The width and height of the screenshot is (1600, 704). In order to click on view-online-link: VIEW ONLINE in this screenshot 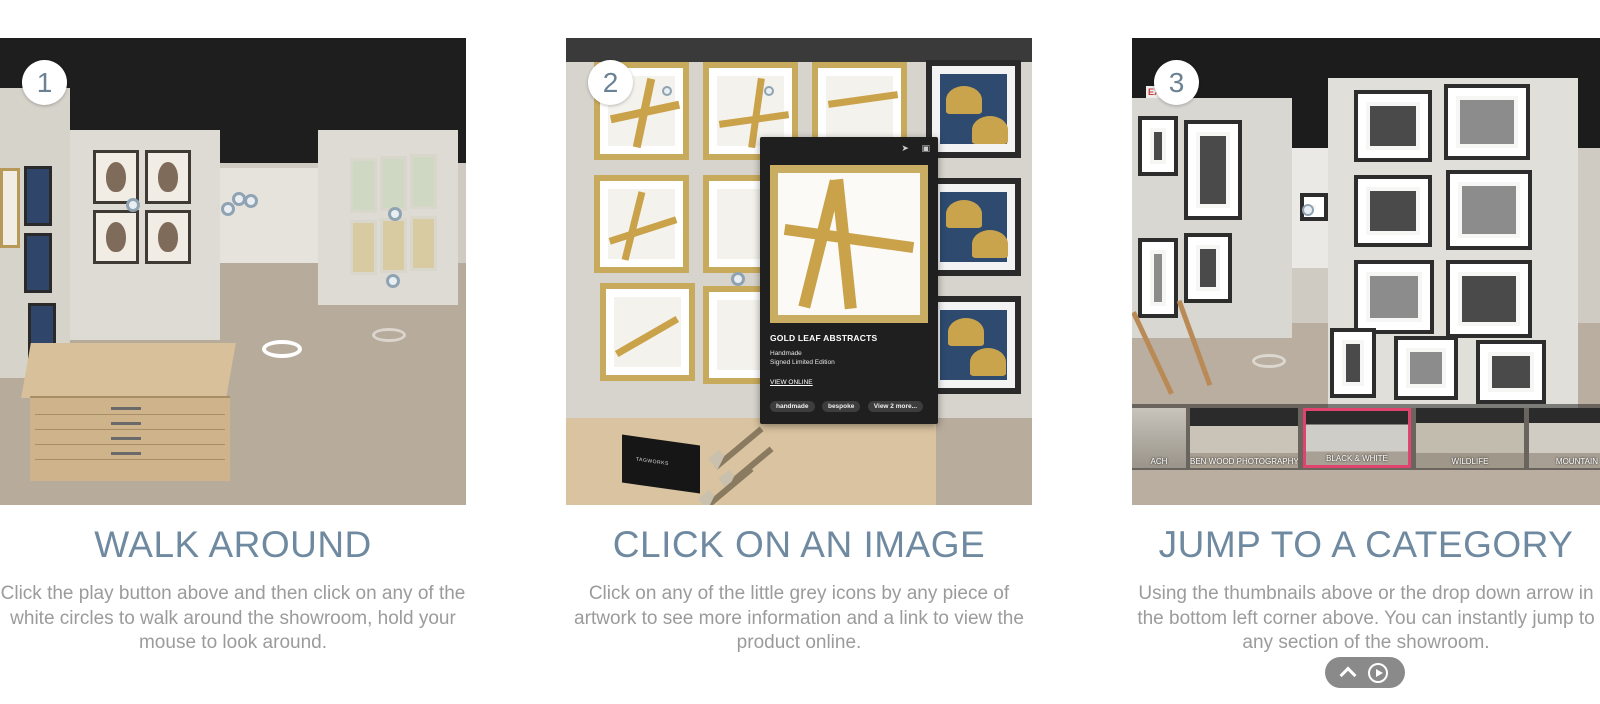, I will do `click(791, 382)`.